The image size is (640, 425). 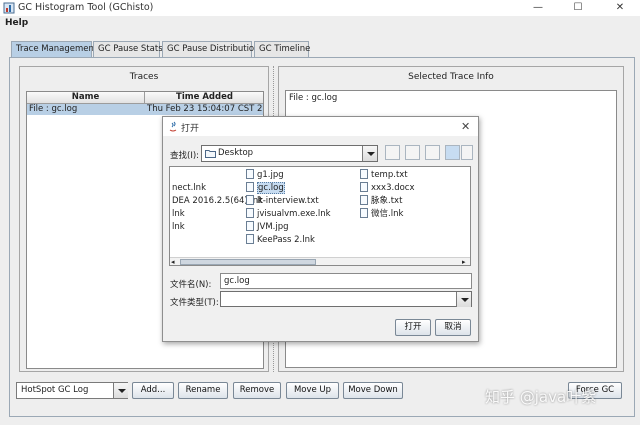 I want to click on maximize-button: ☐, so click(x=578, y=8).